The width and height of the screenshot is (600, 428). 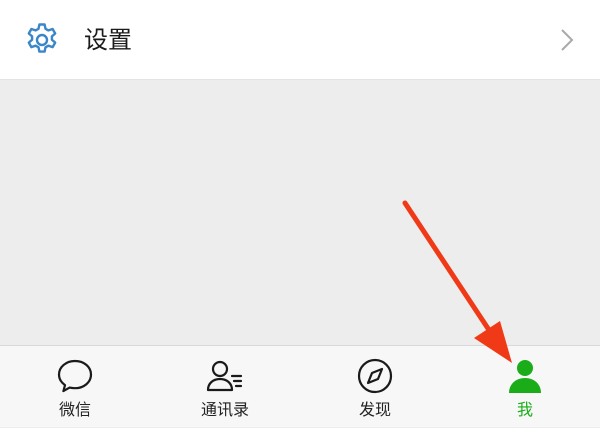 I want to click on tab-chats: 微信, so click(x=75, y=387).